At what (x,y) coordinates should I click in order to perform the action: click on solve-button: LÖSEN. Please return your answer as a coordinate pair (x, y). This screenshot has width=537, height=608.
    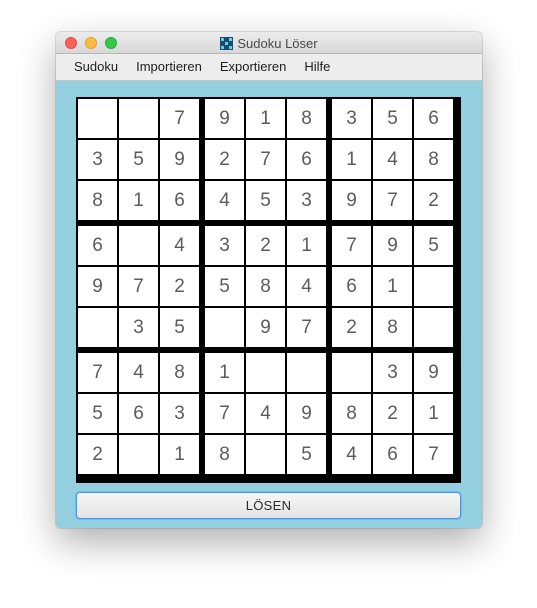
    Looking at the image, I should click on (268, 505).